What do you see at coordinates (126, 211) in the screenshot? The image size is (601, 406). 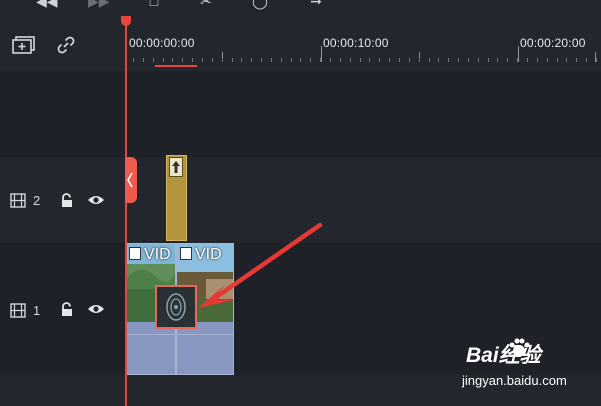 I see `playhead` at bounding box center [126, 211].